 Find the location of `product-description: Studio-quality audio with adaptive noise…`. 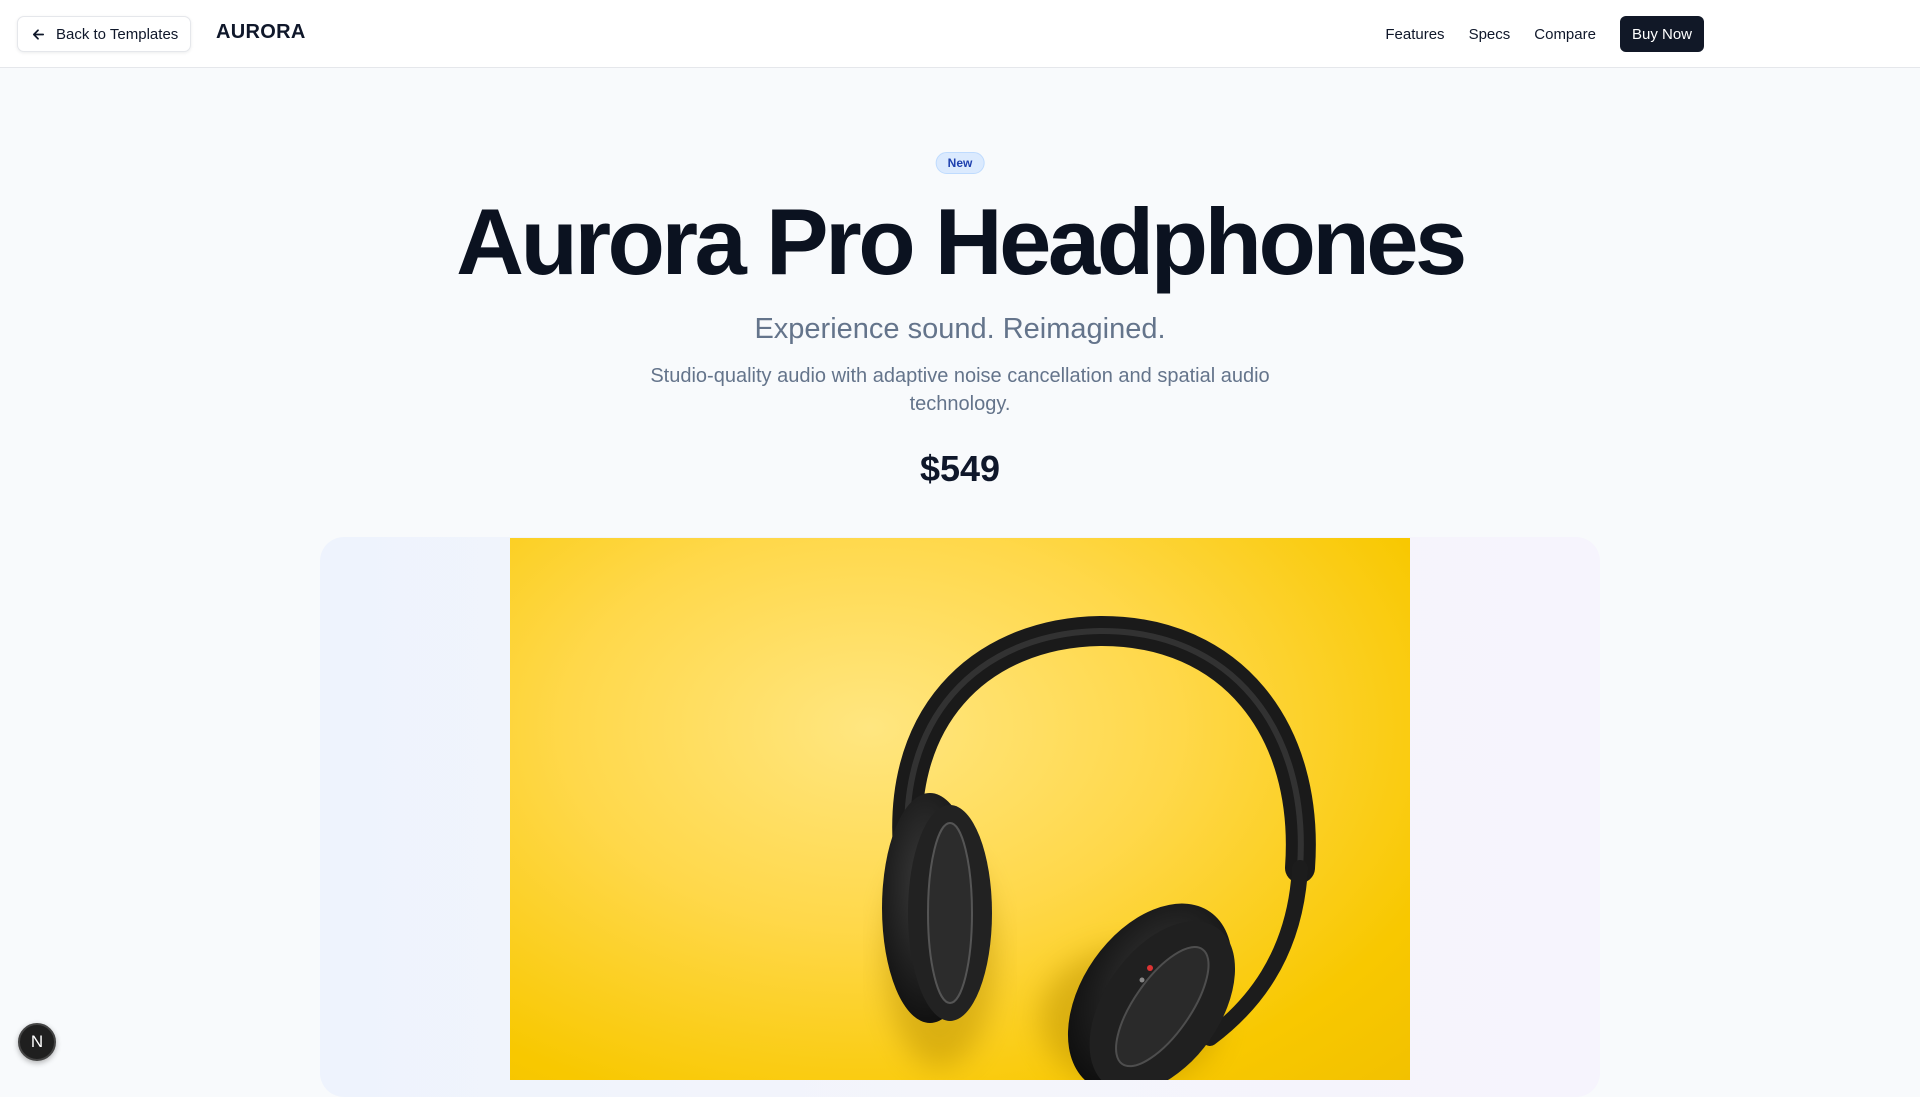

product-description: Studio-quality audio with adaptive noise… is located at coordinates (960, 390).